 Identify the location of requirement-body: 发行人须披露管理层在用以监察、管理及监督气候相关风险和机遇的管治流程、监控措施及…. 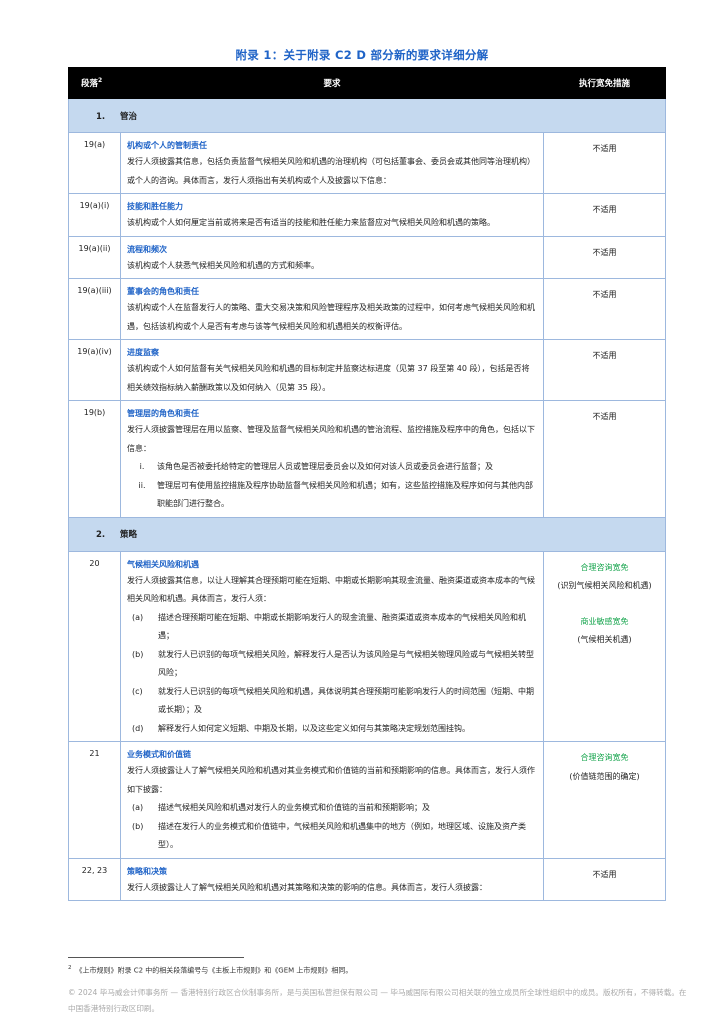
(331, 439).